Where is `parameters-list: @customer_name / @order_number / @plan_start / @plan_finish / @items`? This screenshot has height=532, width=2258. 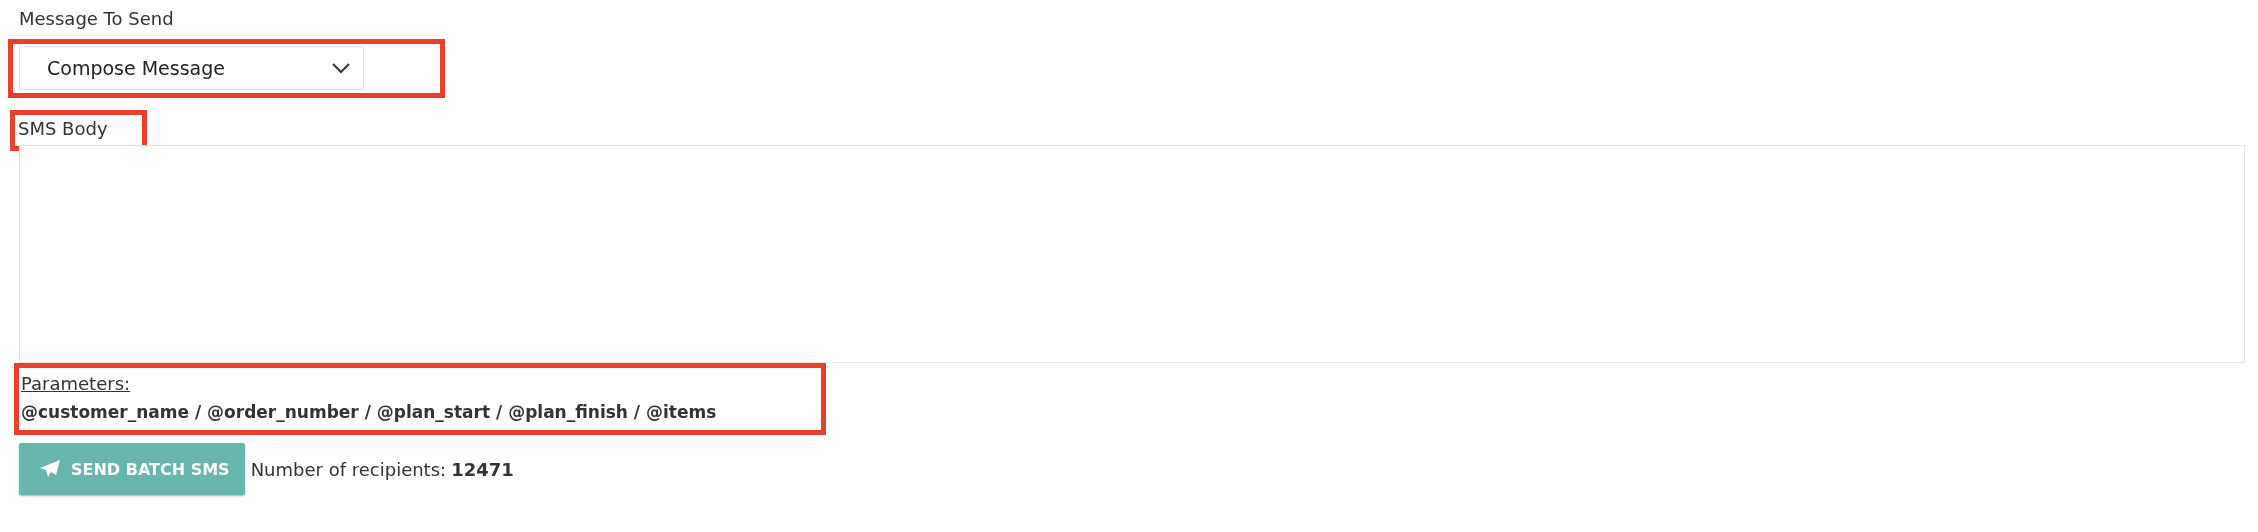 parameters-list: @customer_name / @order_number / @plan_start / @plan_finish / @items is located at coordinates (419, 412).